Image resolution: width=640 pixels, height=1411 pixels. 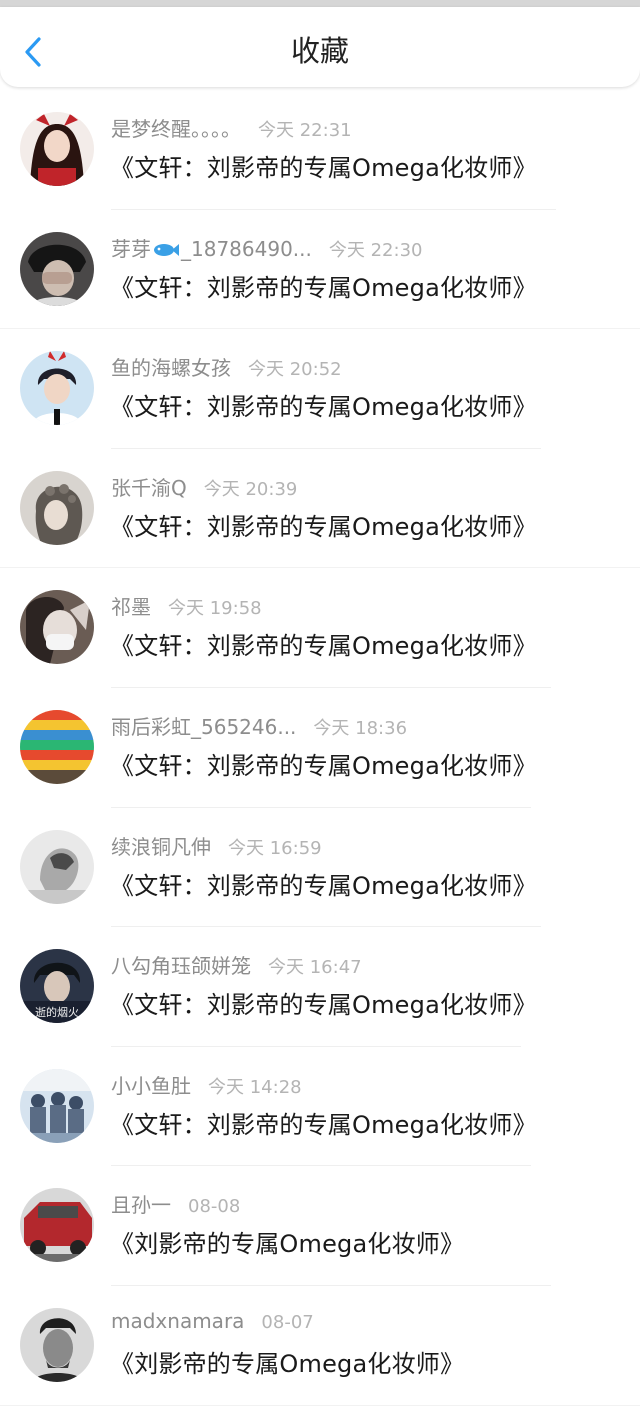 I want to click on timestamp: 今天 14:28, so click(x=255, y=1087).